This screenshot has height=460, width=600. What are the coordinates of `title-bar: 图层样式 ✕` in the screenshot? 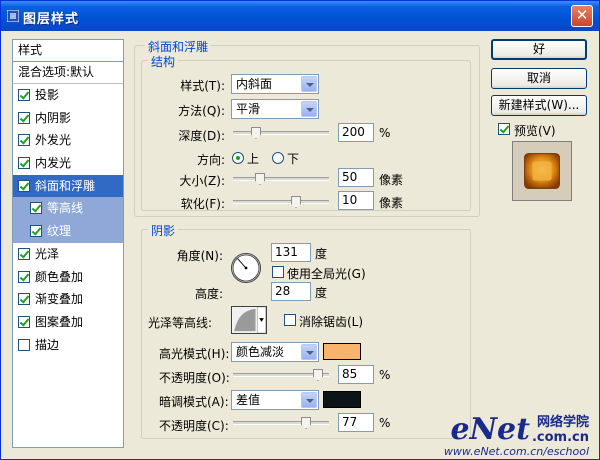 It's located at (300, 16).